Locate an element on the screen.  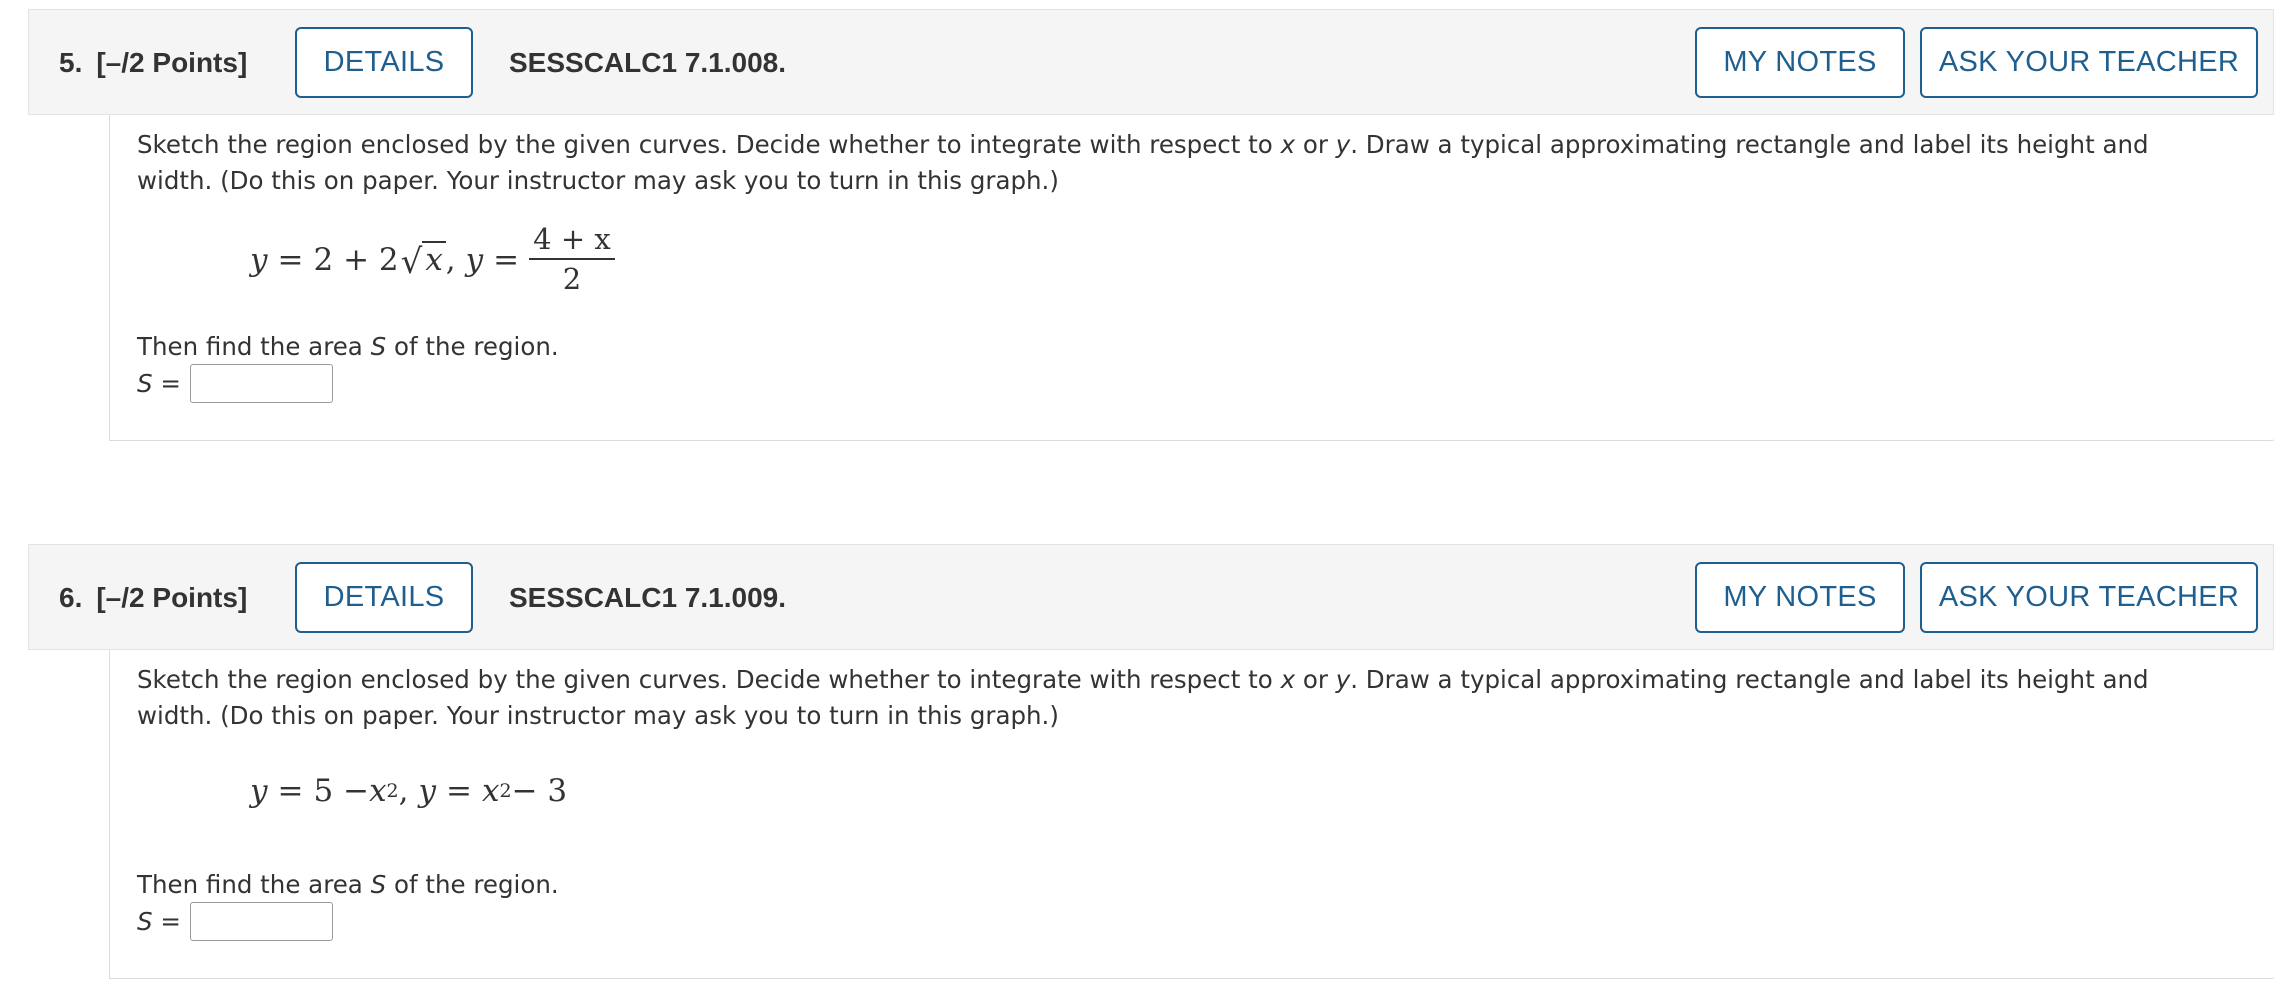
question-number-label: 5. is located at coordinates (71, 62).